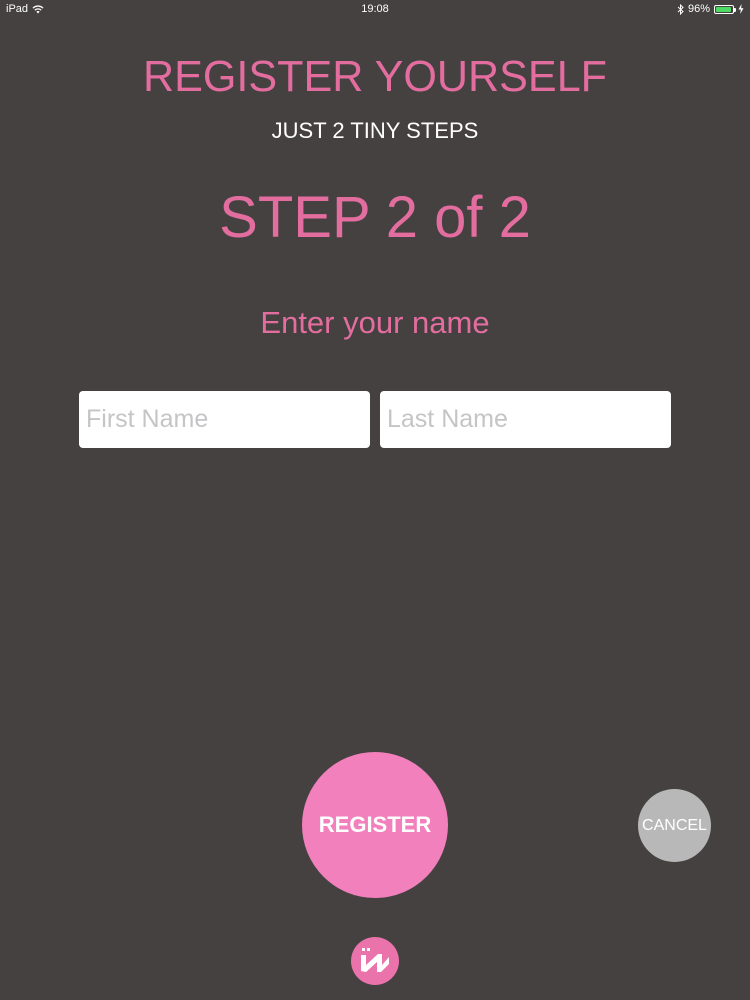 Image resolution: width=750 pixels, height=1000 pixels. What do you see at coordinates (741, 9) in the screenshot?
I see `charging-icon` at bounding box center [741, 9].